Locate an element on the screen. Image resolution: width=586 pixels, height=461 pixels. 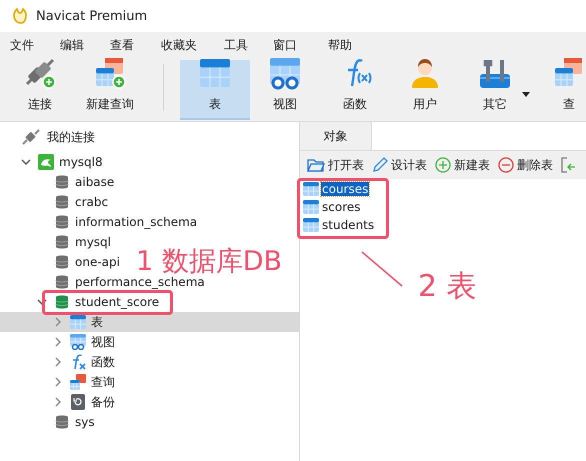
pencil-icon is located at coordinates (380, 165).